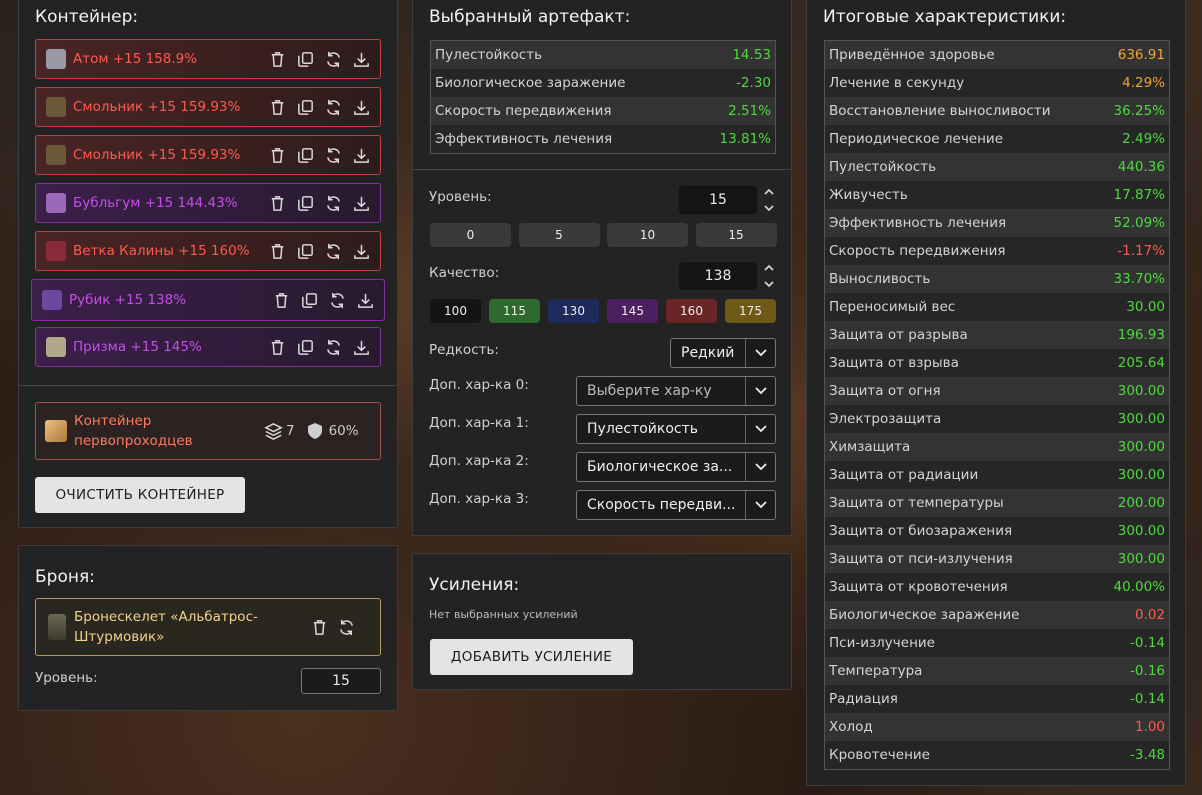  I want to click on container-item: Призма +15 145%, so click(208, 347).